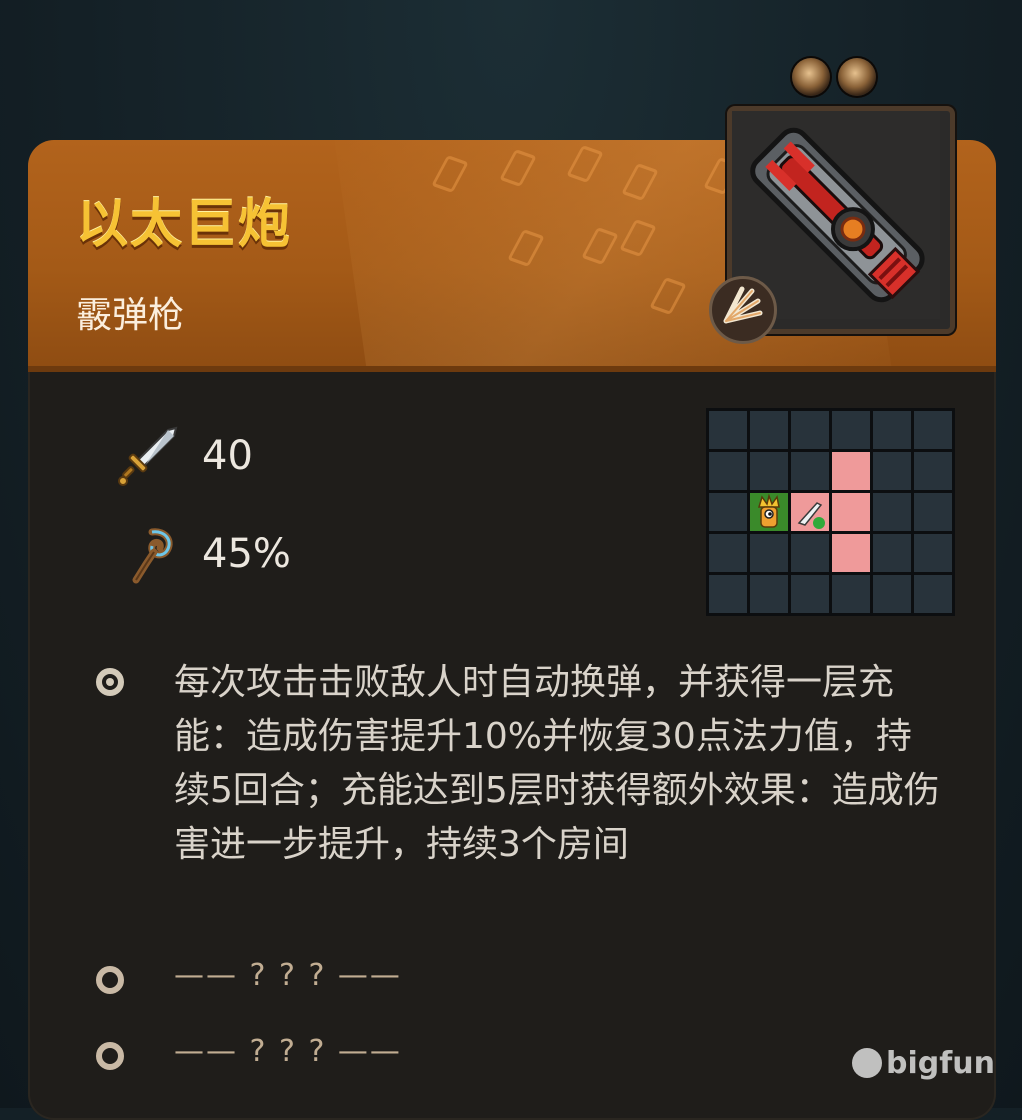 This screenshot has width=1022, height=1120. What do you see at coordinates (130, 315) in the screenshot?
I see `item-type: 霰弹枪` at bounding box center [130, 315].